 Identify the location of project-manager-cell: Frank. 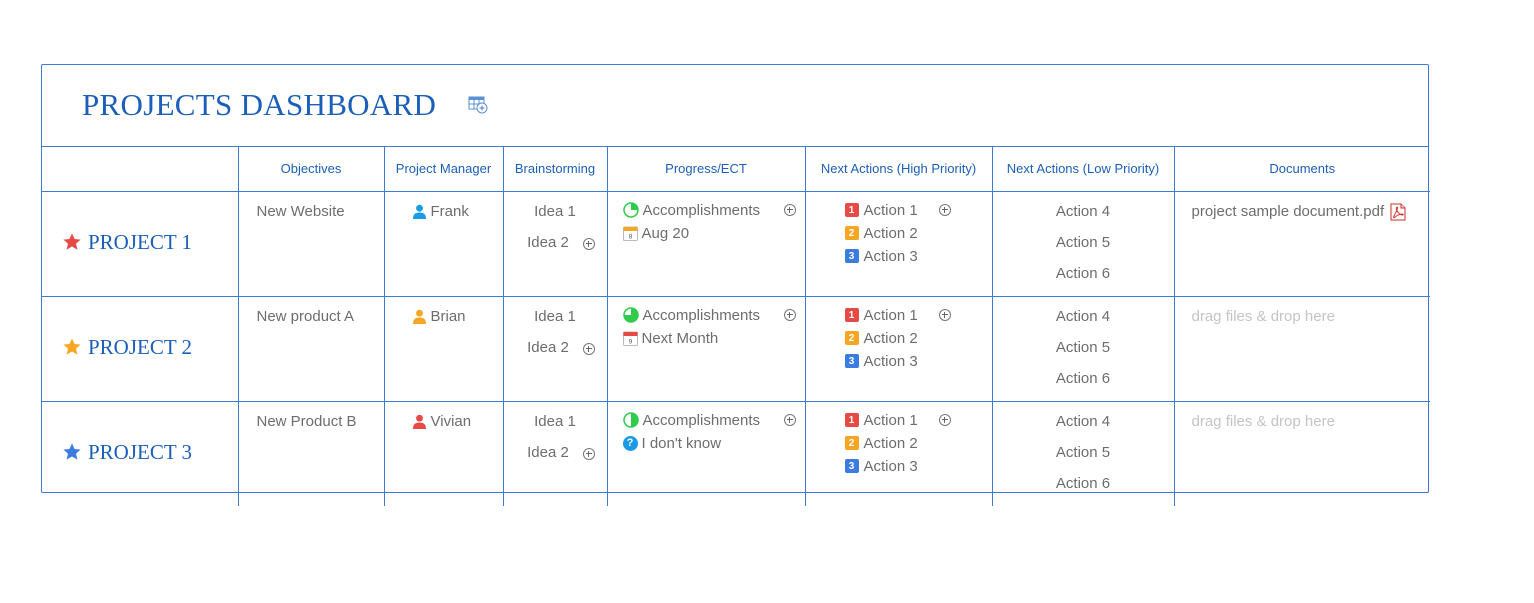
(444, 244).